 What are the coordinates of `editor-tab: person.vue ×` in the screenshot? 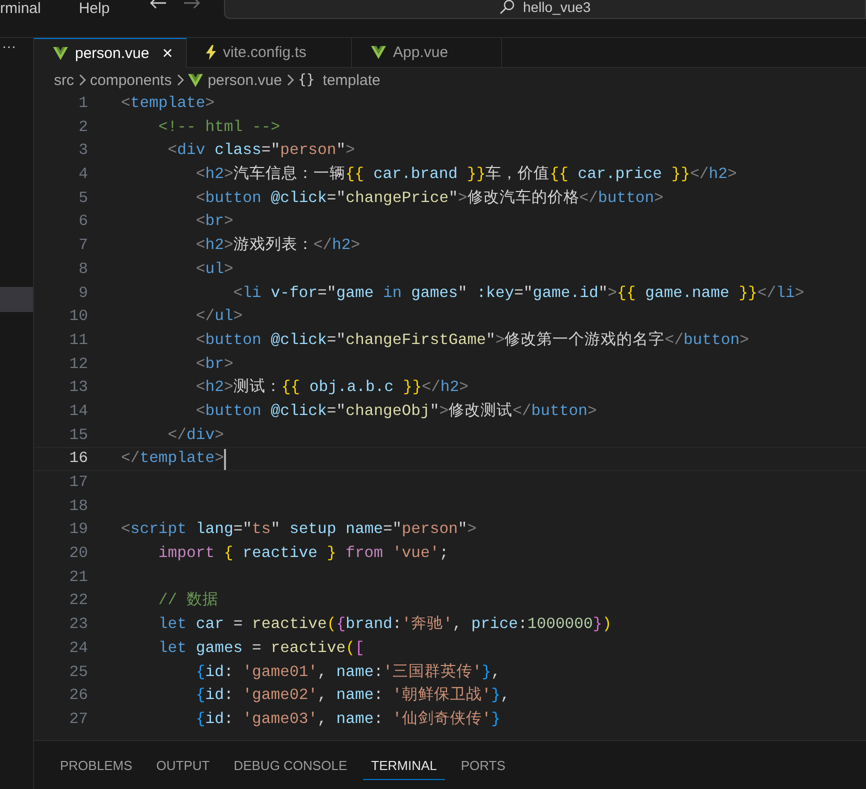 It's located at (110, 53).